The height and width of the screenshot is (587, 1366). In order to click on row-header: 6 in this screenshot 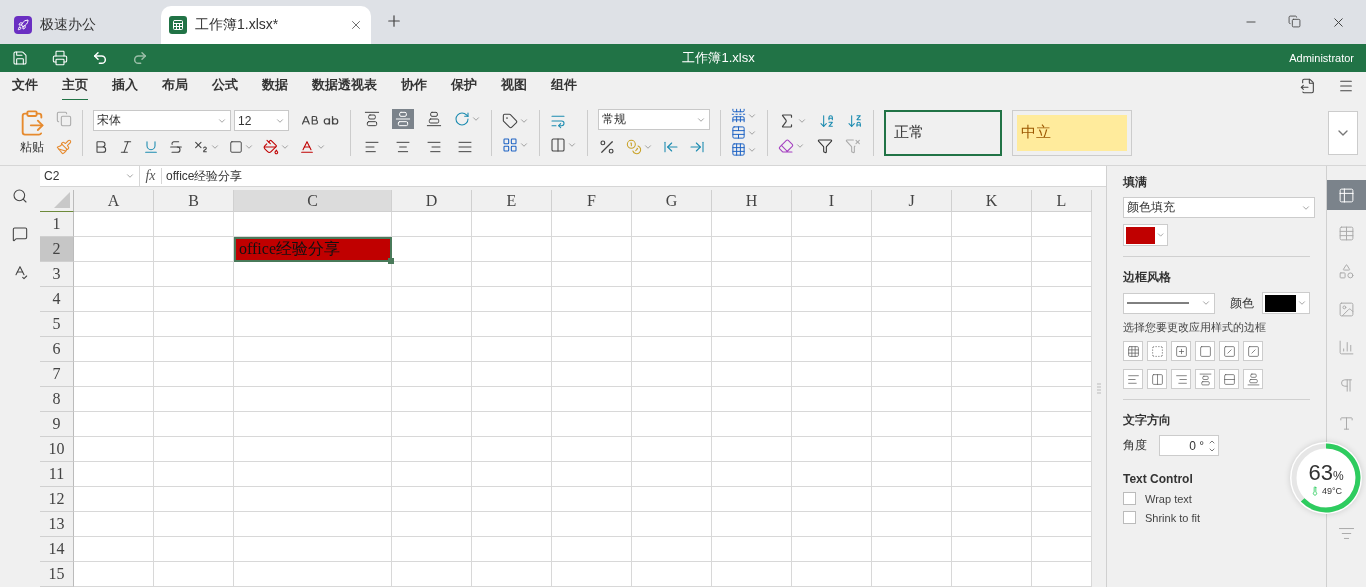, I will do `click(57, 349)`.